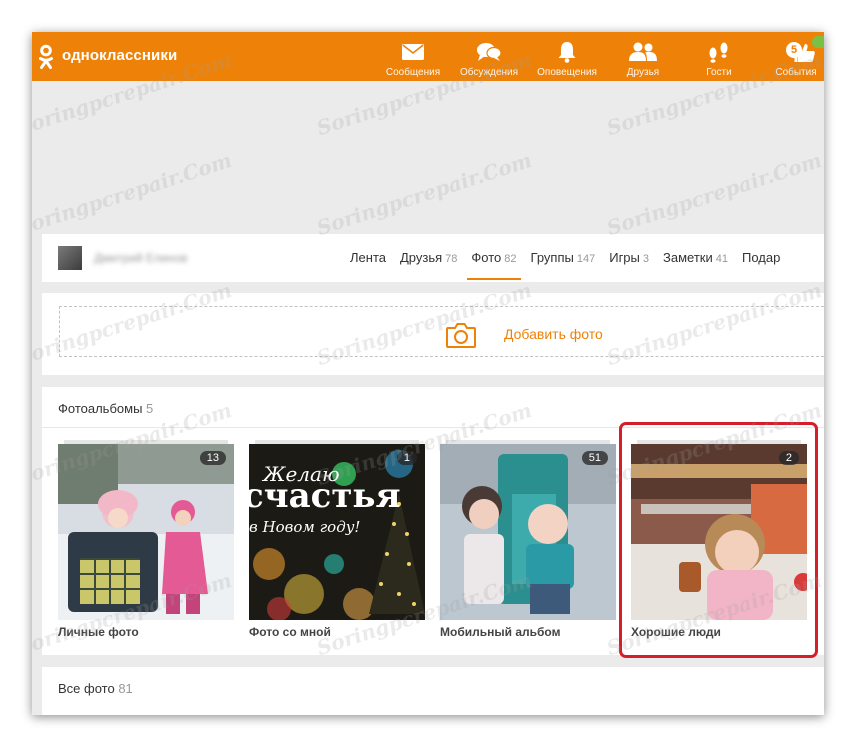 The height and width of the screenshot is (748, 856). I want to click on nav-label: Сообщения, so click(413, 72).